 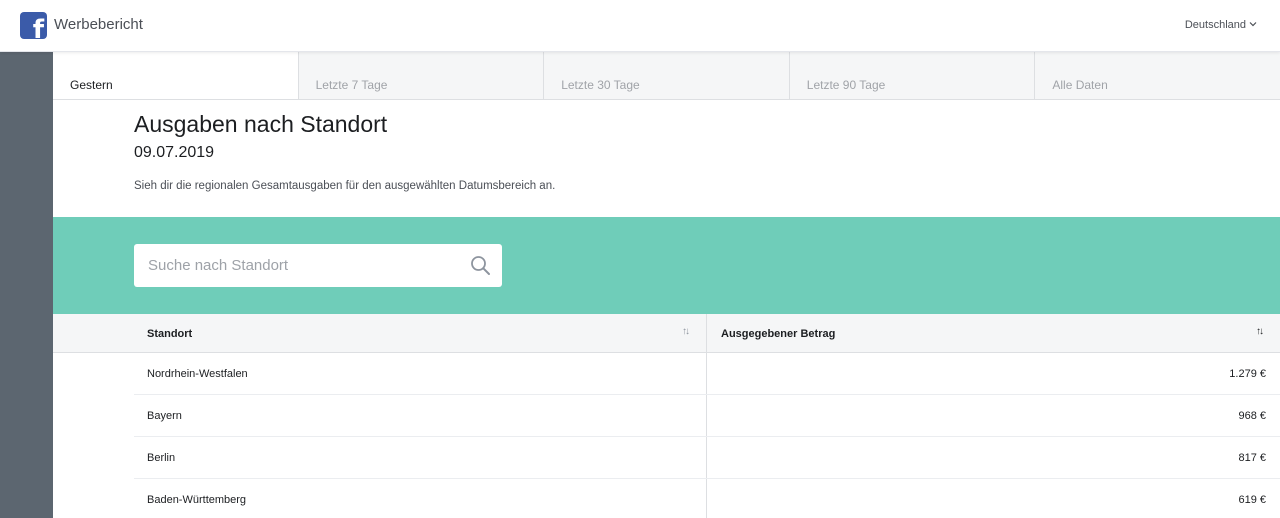 What do you see at coordinates (175, 75) in the screenshot?
I see `tab-yesterday: Gestern` at bounding box center [175, 75].